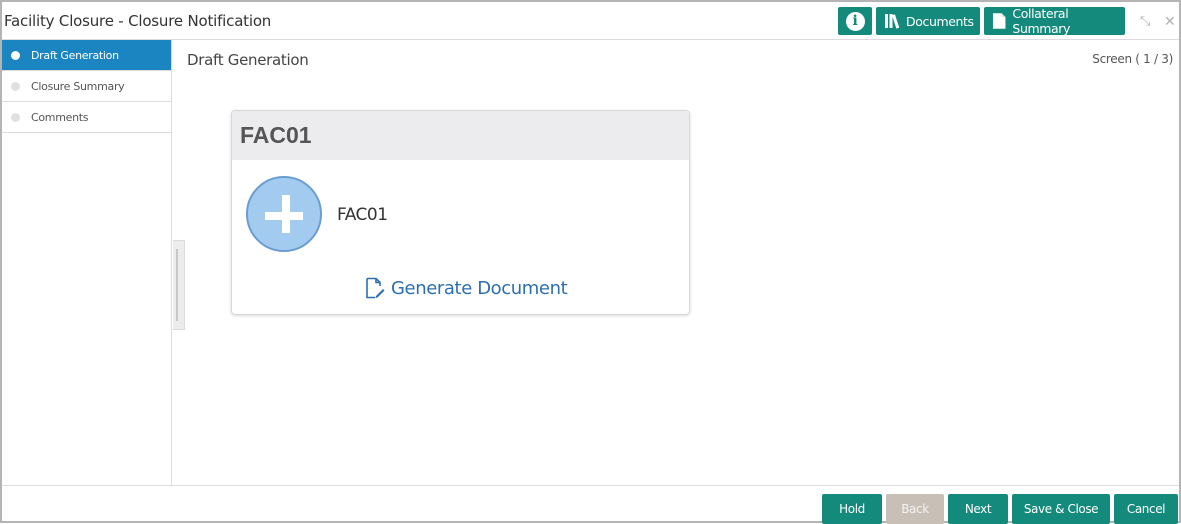 This screenshot has height=524, width=1181. Describe the element at coordinates (248, 60) in the screenshot. I see `page-title: Draft Generation` at that location.